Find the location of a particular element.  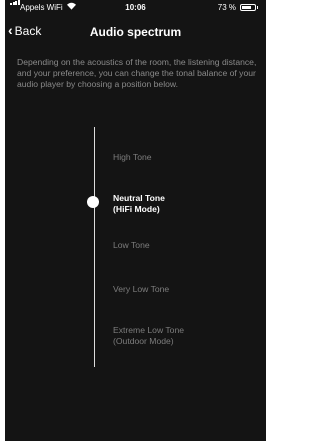

option-high-tone: High Tone is located at coordinates (132, 157).